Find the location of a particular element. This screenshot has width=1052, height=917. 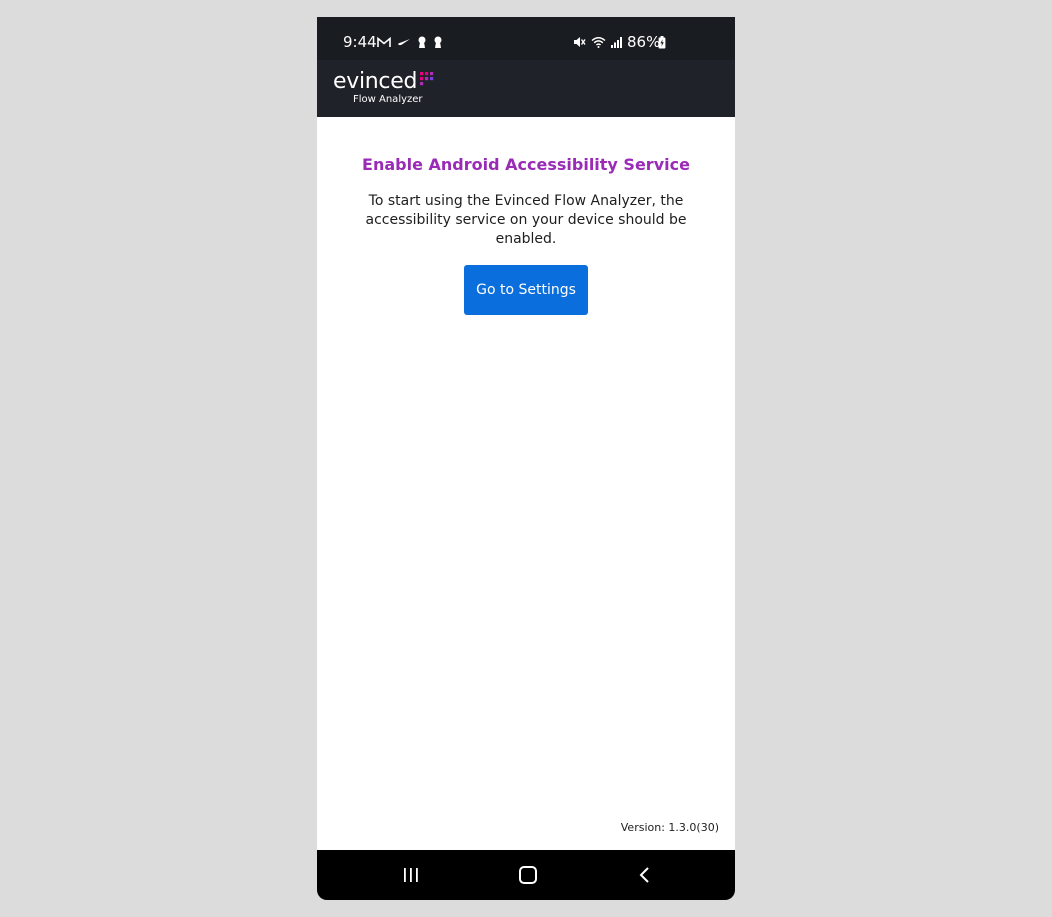

status-bar: 9:44 86% is located at coordinates (526, 38).